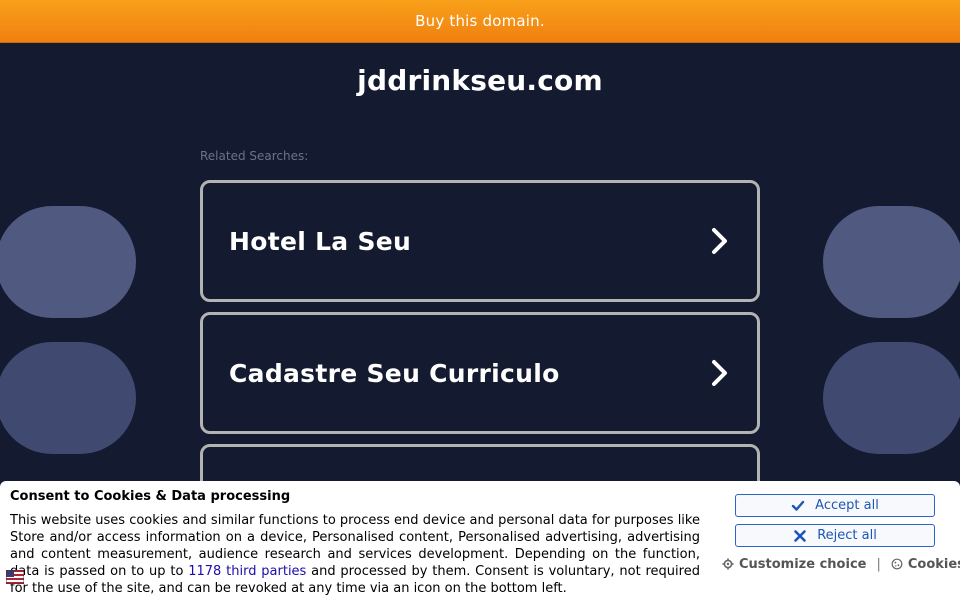 This screenshot has width=960, height=600. I want to click on third-parties-link: 1178 third parties, so click(247, 571).